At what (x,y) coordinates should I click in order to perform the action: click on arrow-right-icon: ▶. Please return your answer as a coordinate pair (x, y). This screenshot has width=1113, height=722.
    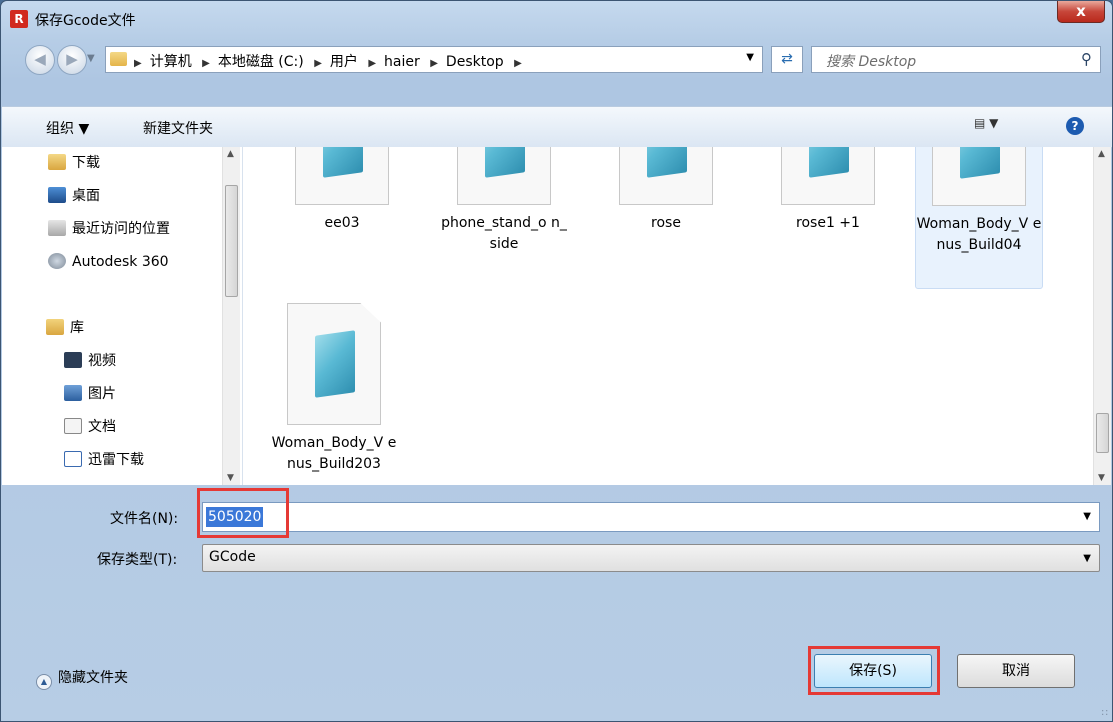
    Looking at the image, I should click on (72, 59).